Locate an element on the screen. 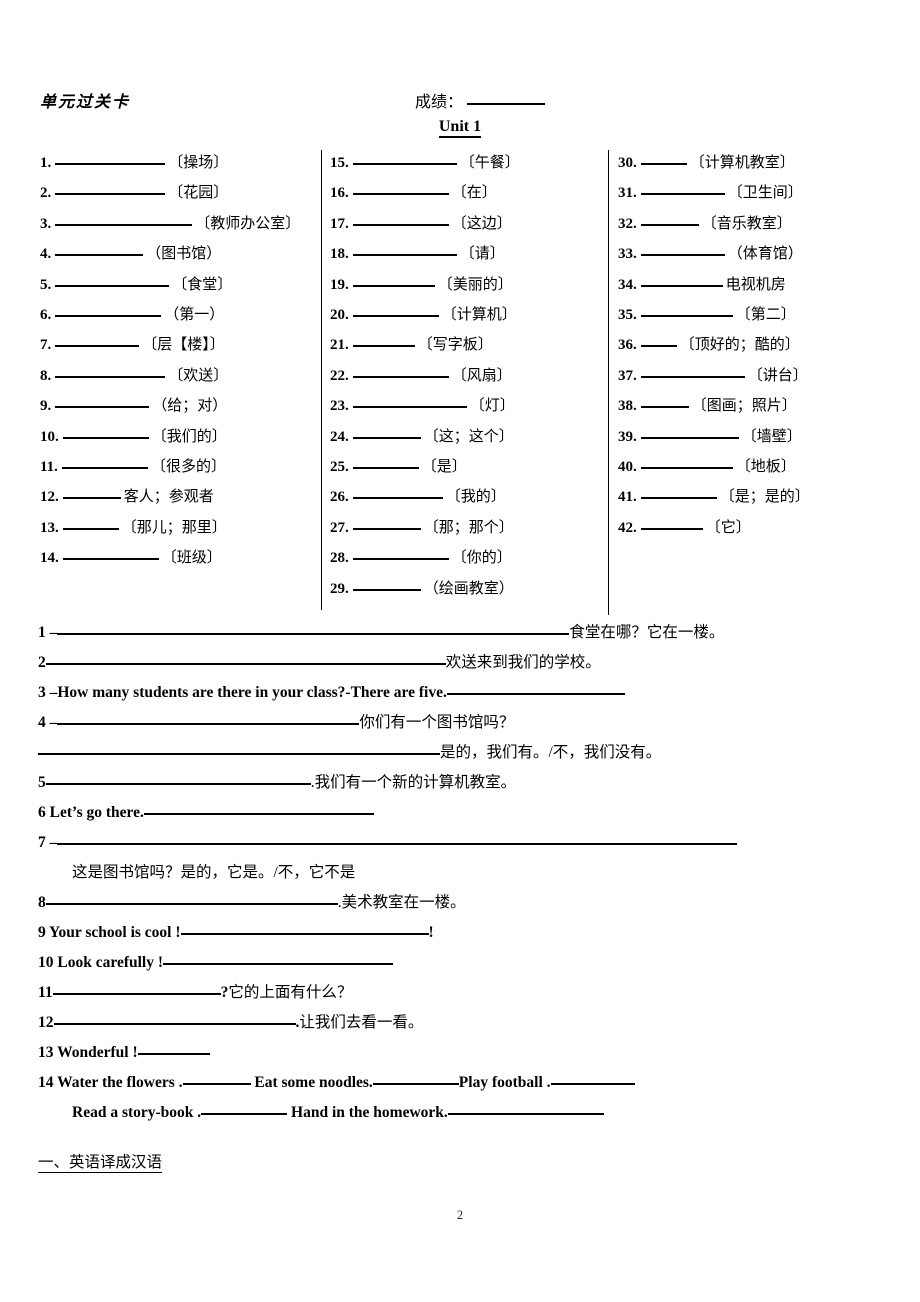 This screenshot has width=920, height=1302. vocab-item: 31. 〔卫生间〕 is located at coordinates (751, 193).